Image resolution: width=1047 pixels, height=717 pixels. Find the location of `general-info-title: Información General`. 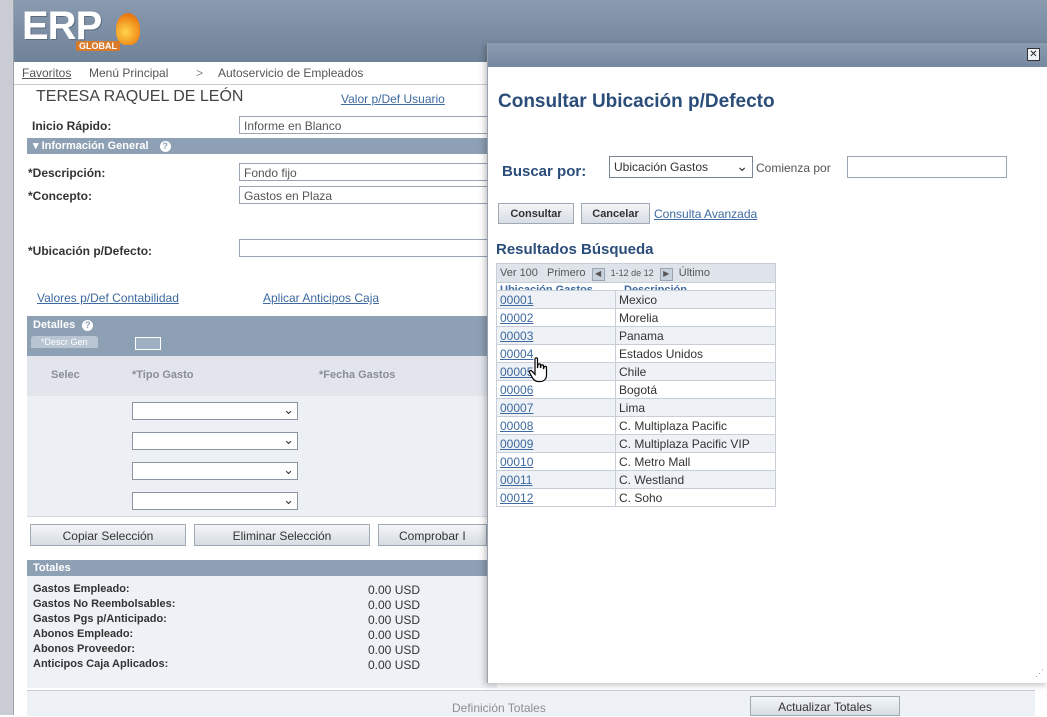

general-info-title: Información General is located at coordinates (95, 146).